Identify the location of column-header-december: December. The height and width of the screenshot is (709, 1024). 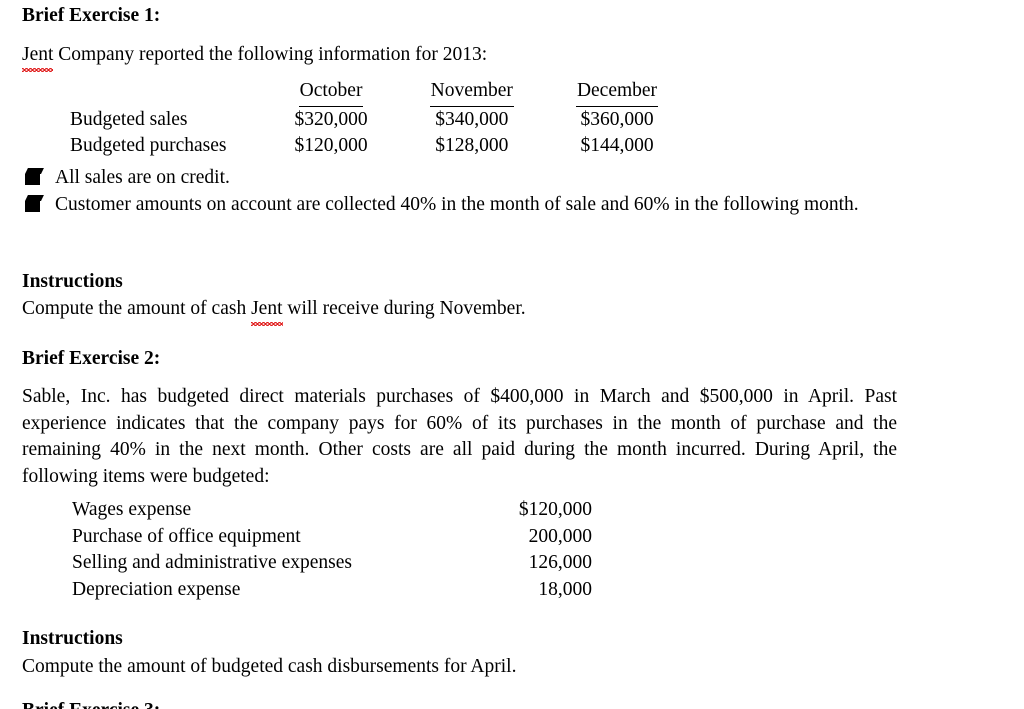
(617, 92).